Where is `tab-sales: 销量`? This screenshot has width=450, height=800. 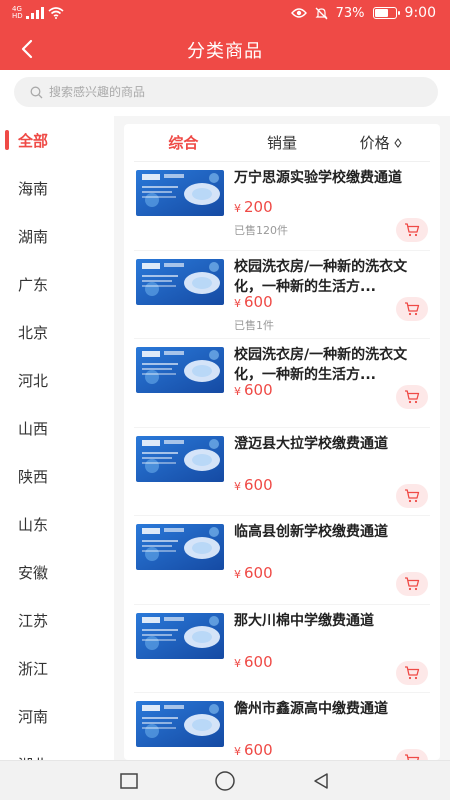
tab-sales: 销量 is located at coordinates (282, 142).